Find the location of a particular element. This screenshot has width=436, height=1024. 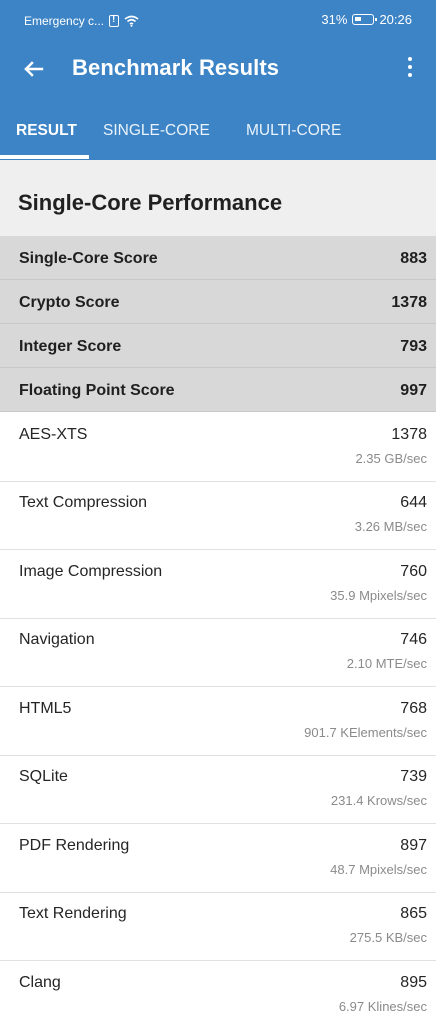

battery-icon is located at coordinates (365, 19).